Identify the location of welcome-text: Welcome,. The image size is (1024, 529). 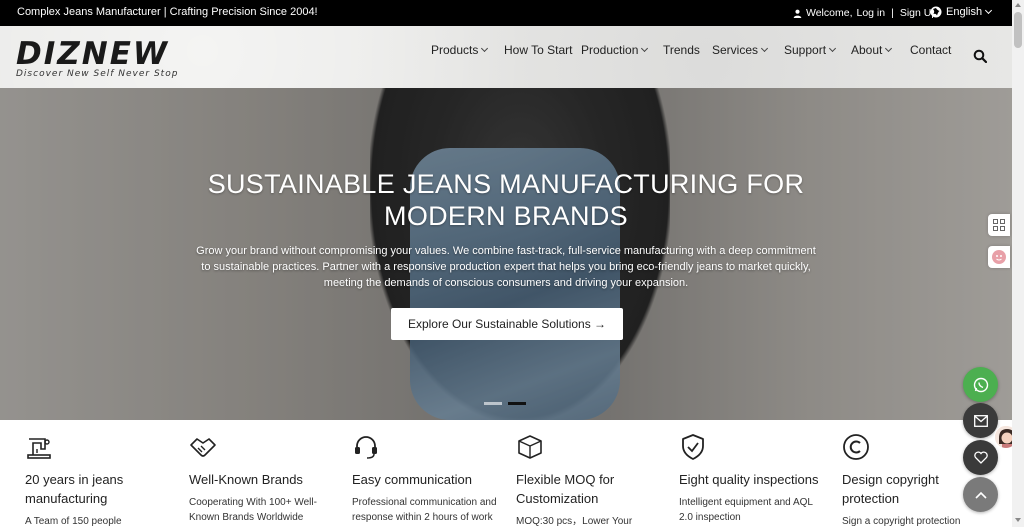
(829, 13).